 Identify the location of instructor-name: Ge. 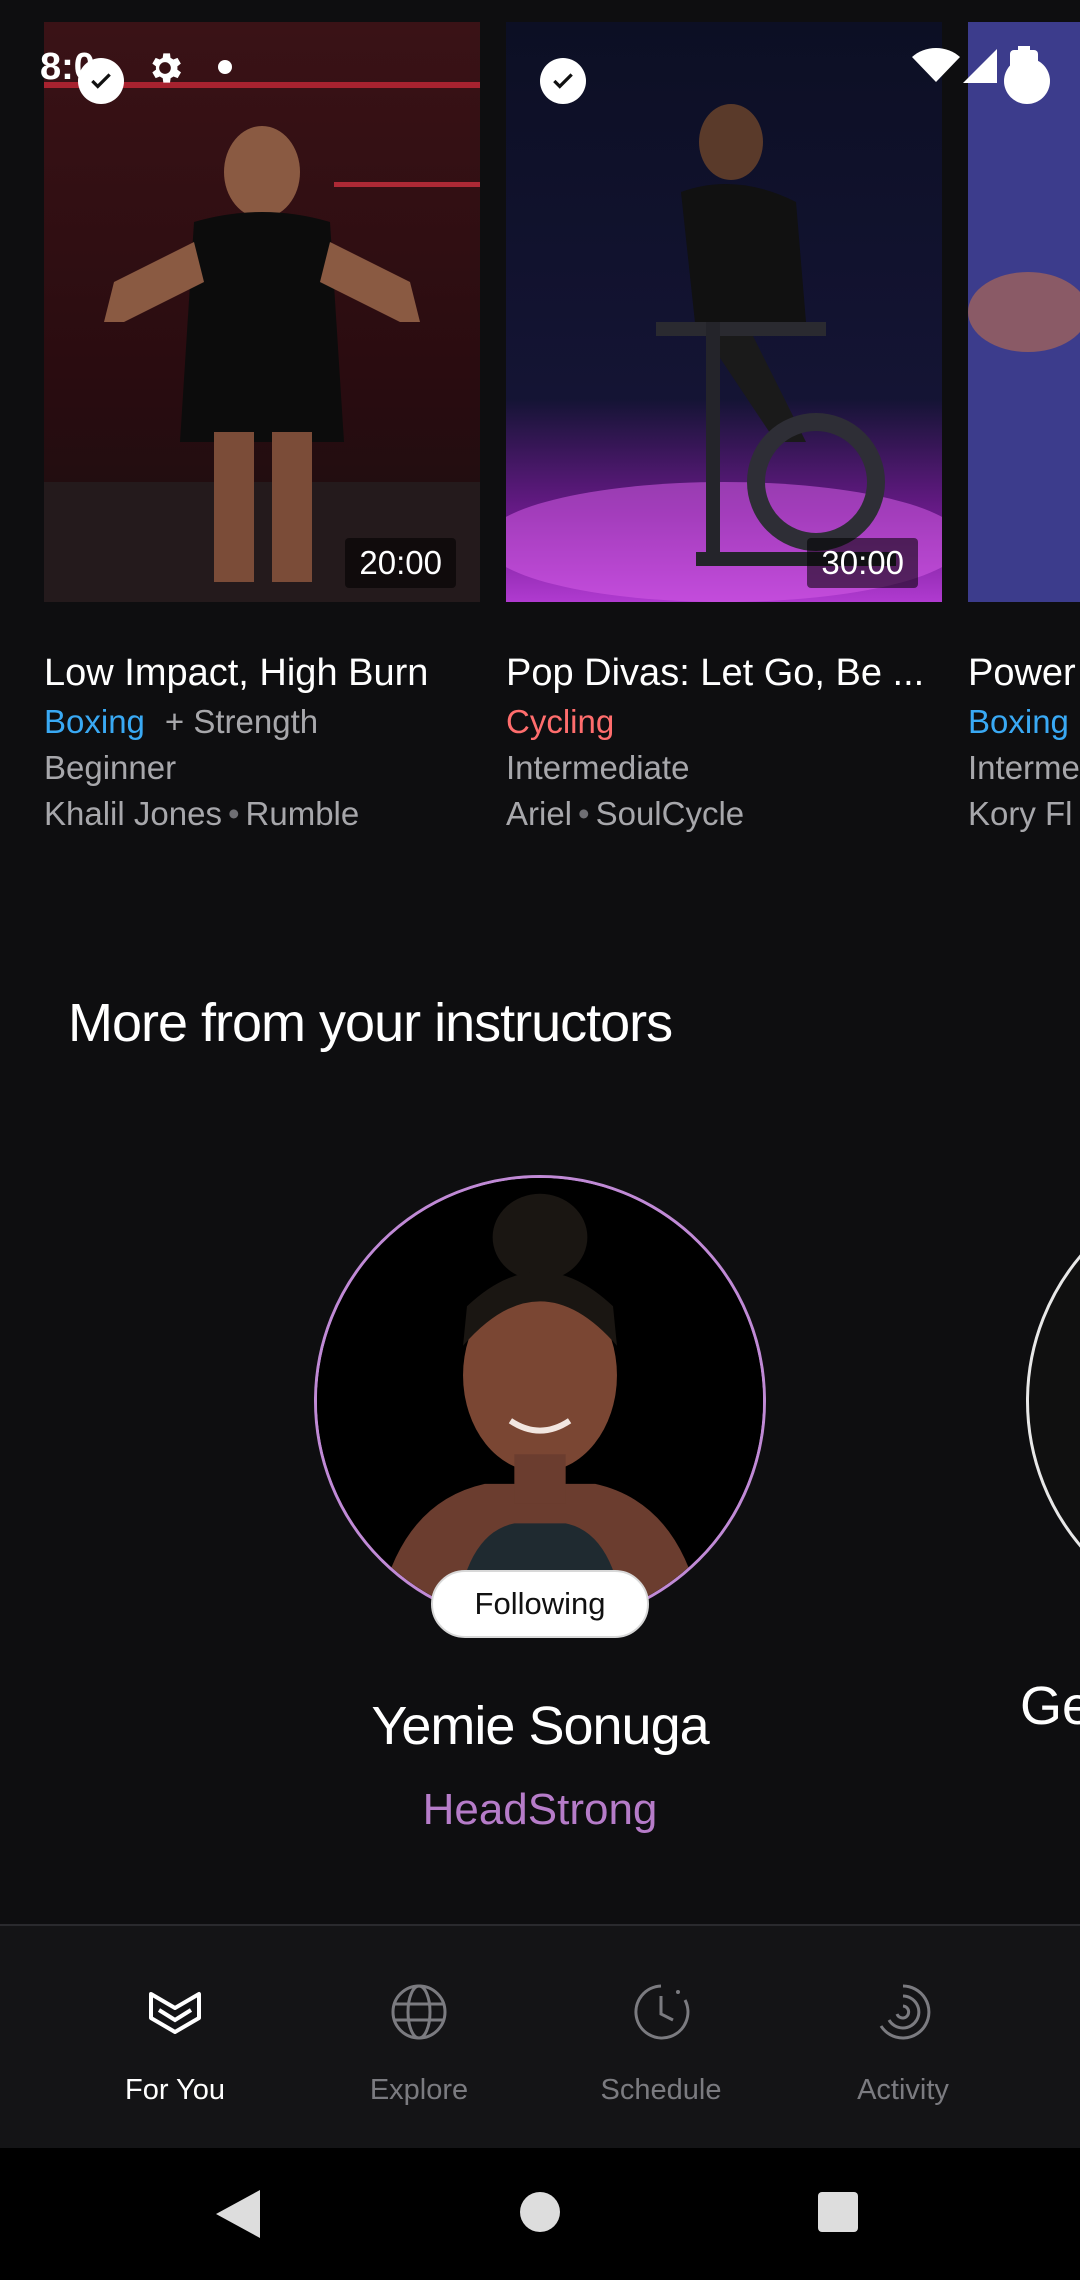
(1050, 1706).